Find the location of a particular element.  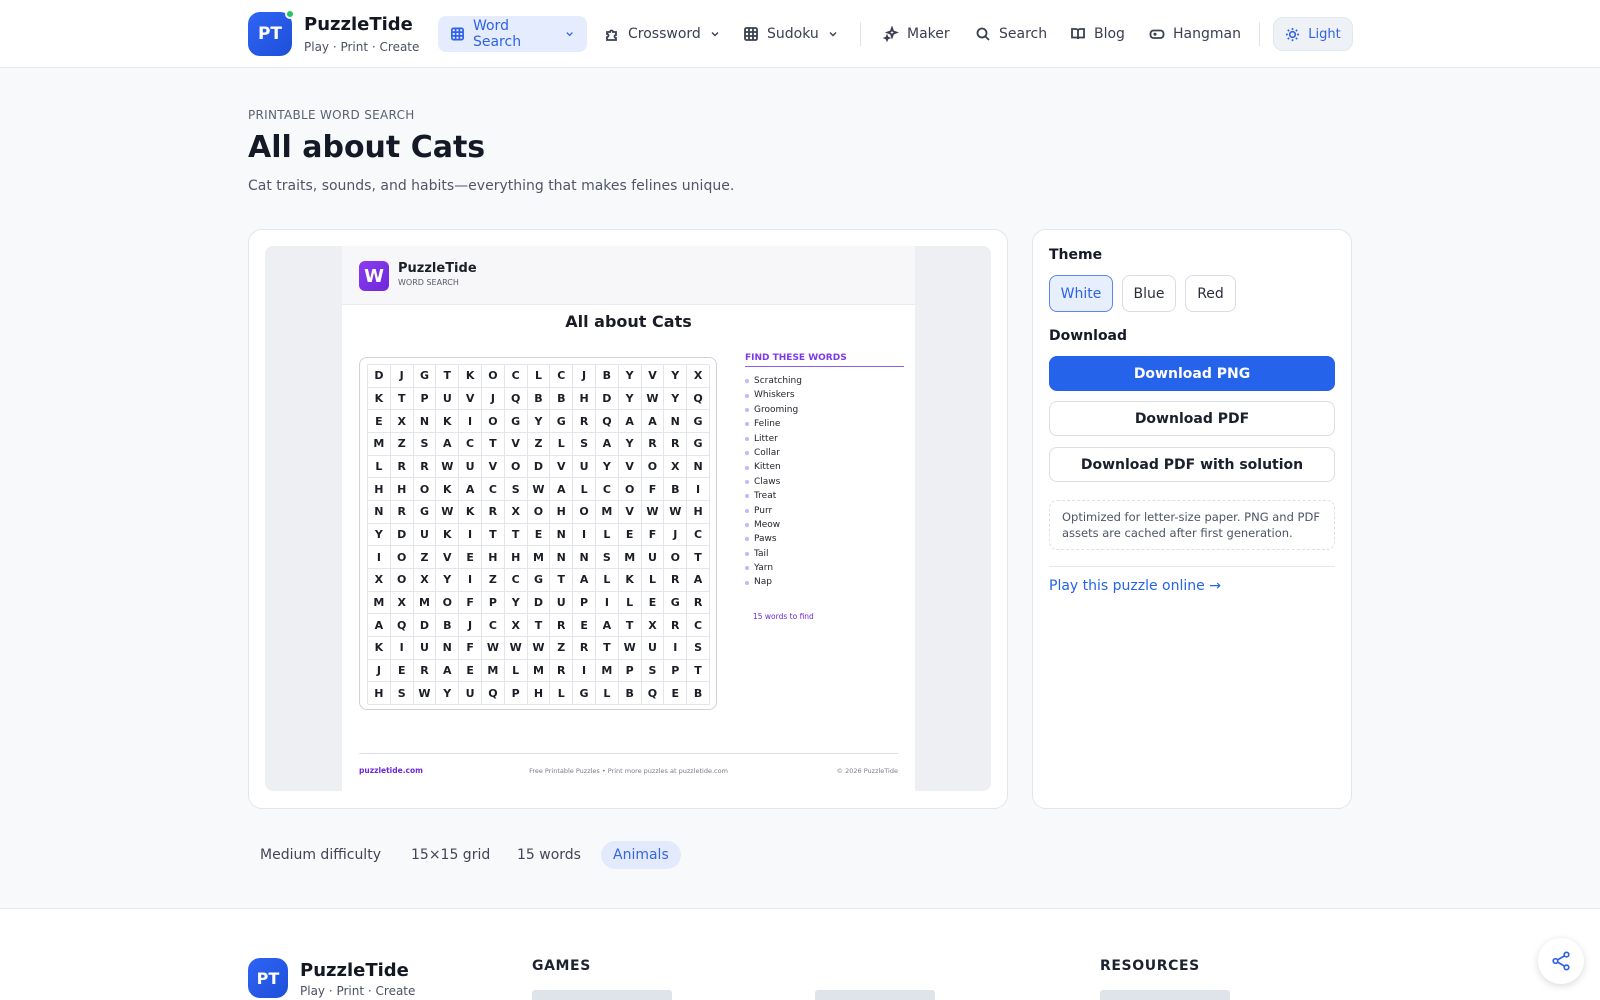

sheet-footer-divider is located at coordinates (628, 753).